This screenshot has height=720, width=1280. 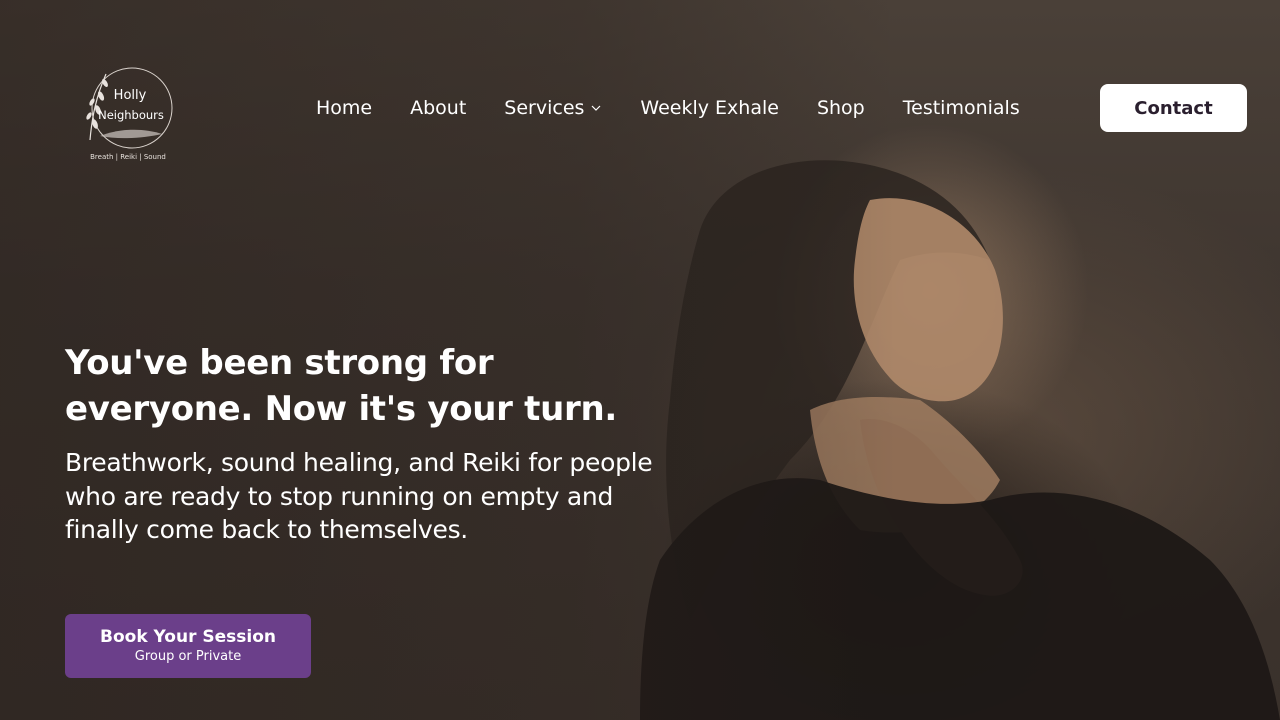 I want to click on nav-item-label: Testimonials, so click(x=961, y=108).